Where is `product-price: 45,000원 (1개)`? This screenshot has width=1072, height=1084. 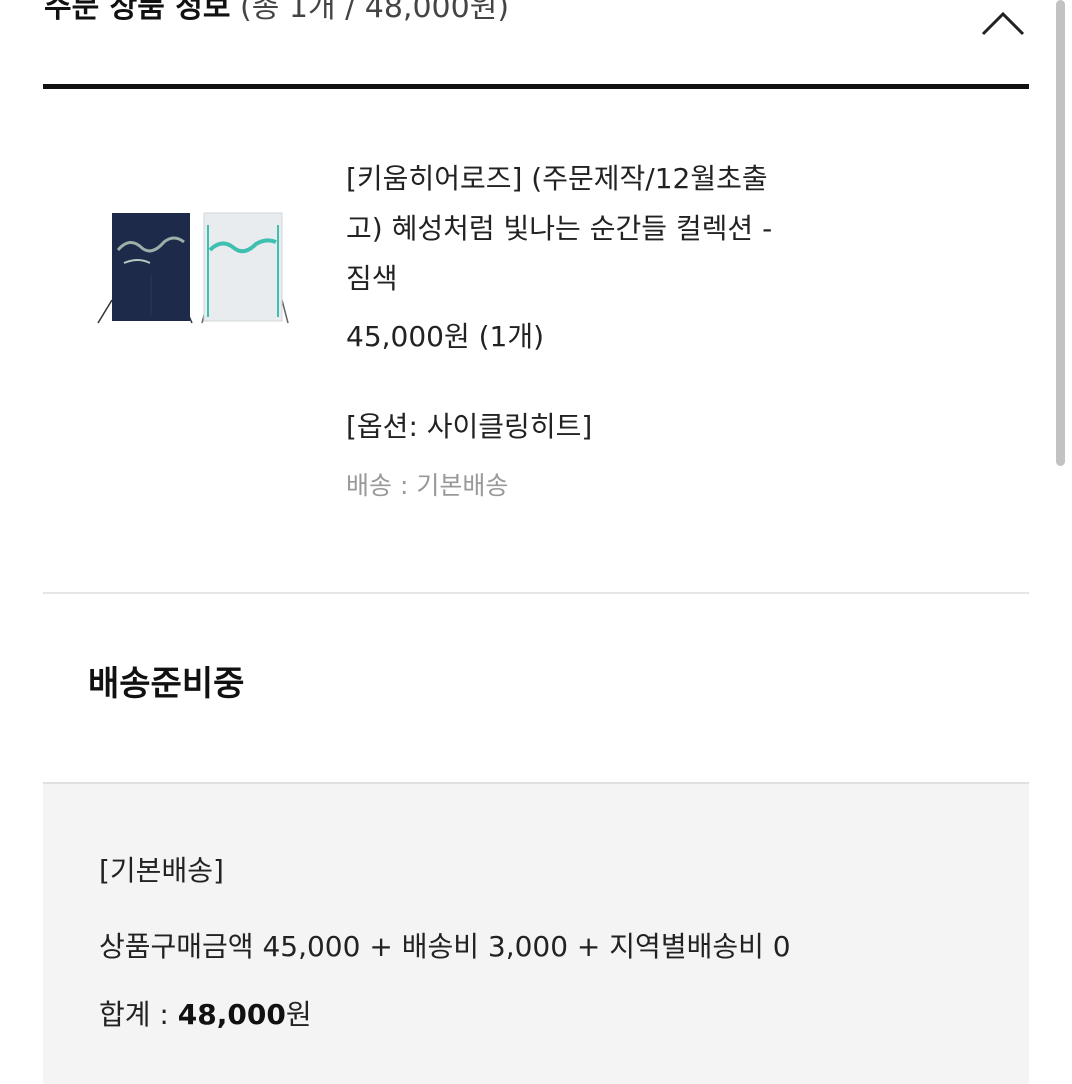
product-price: 45,000원 (1개) is located at coordinates (445, 336).